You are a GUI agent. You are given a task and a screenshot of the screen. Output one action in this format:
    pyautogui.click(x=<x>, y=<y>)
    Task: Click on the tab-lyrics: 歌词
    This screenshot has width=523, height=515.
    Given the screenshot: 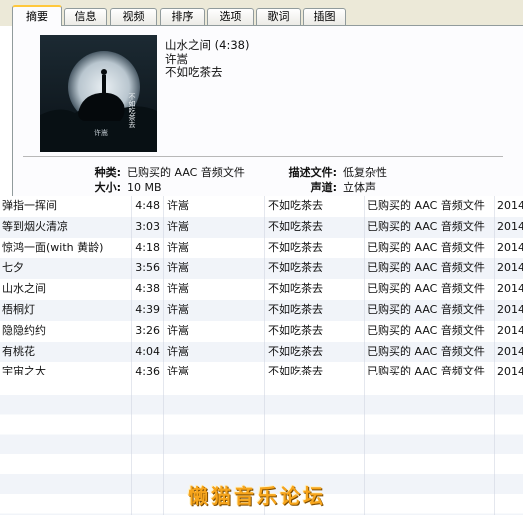 What is the action you would take?
    pyautogui.click(x=278, y=16)
    